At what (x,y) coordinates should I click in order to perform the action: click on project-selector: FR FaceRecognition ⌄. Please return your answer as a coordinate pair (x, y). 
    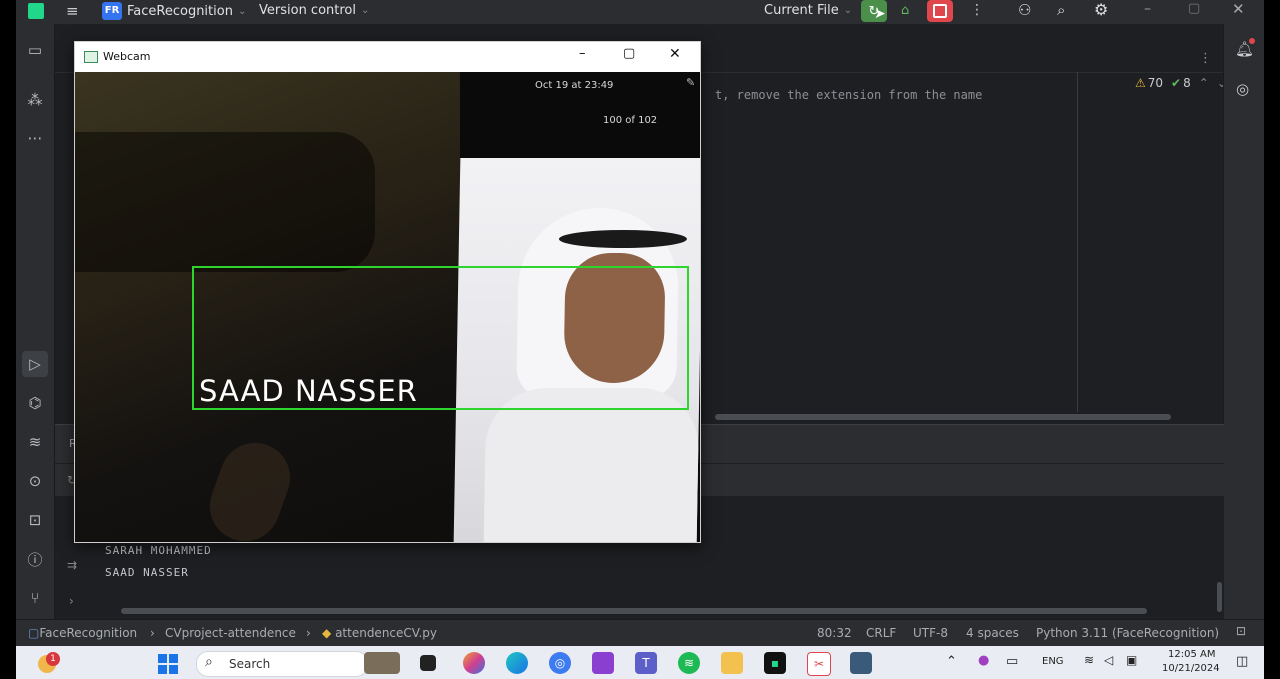
    Looking at the image, I should click on (174, 11).